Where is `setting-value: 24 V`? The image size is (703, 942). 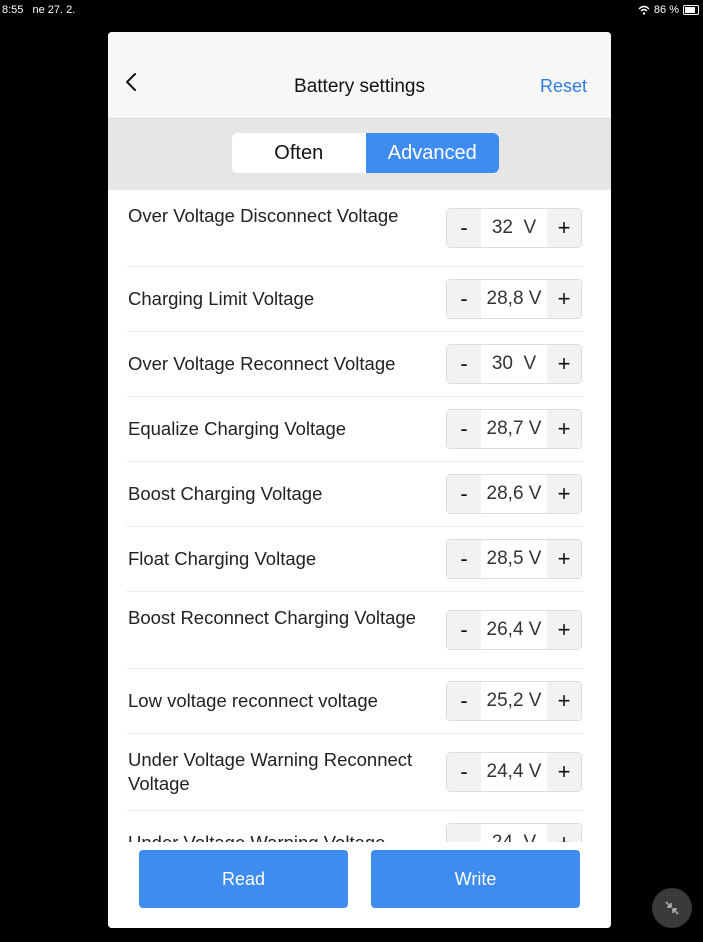
setting-value: 24 V is located at coordinates (514, 837).